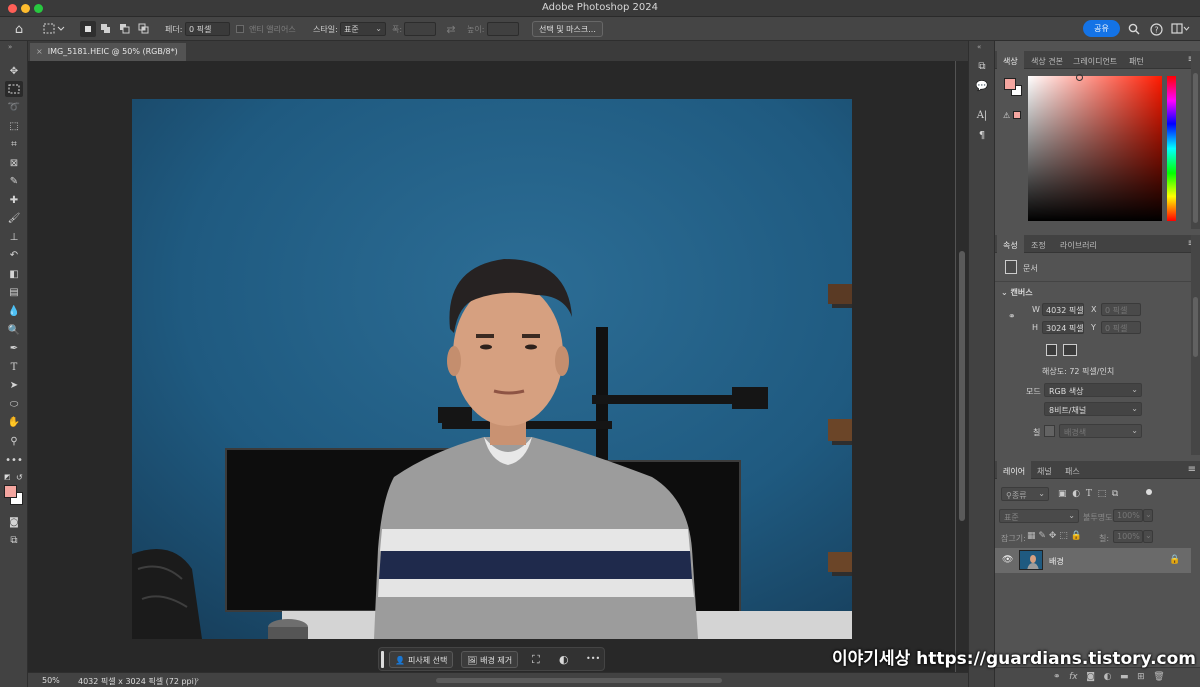  Describe the element at coordinates (1070, 350) in the screenshot. I see `landscape-orientation-icon` at that location.